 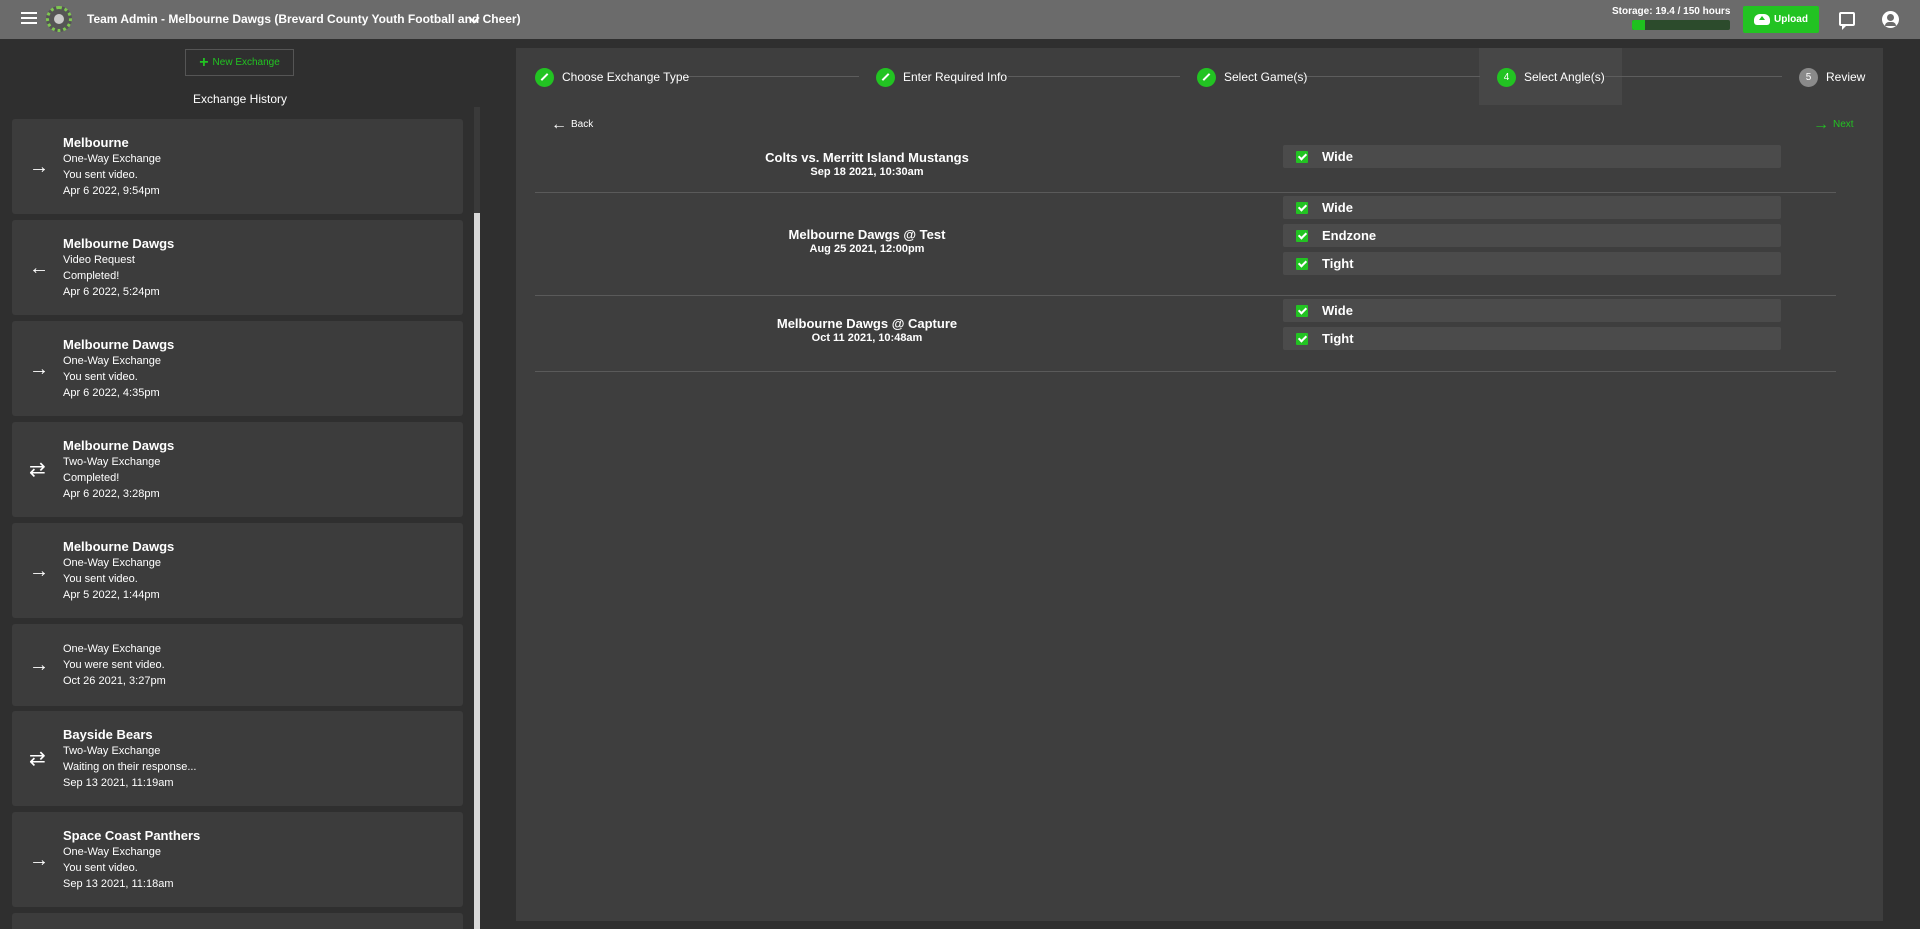 I want to click on history-item-status: Completed!, so click(x=91, y=276).